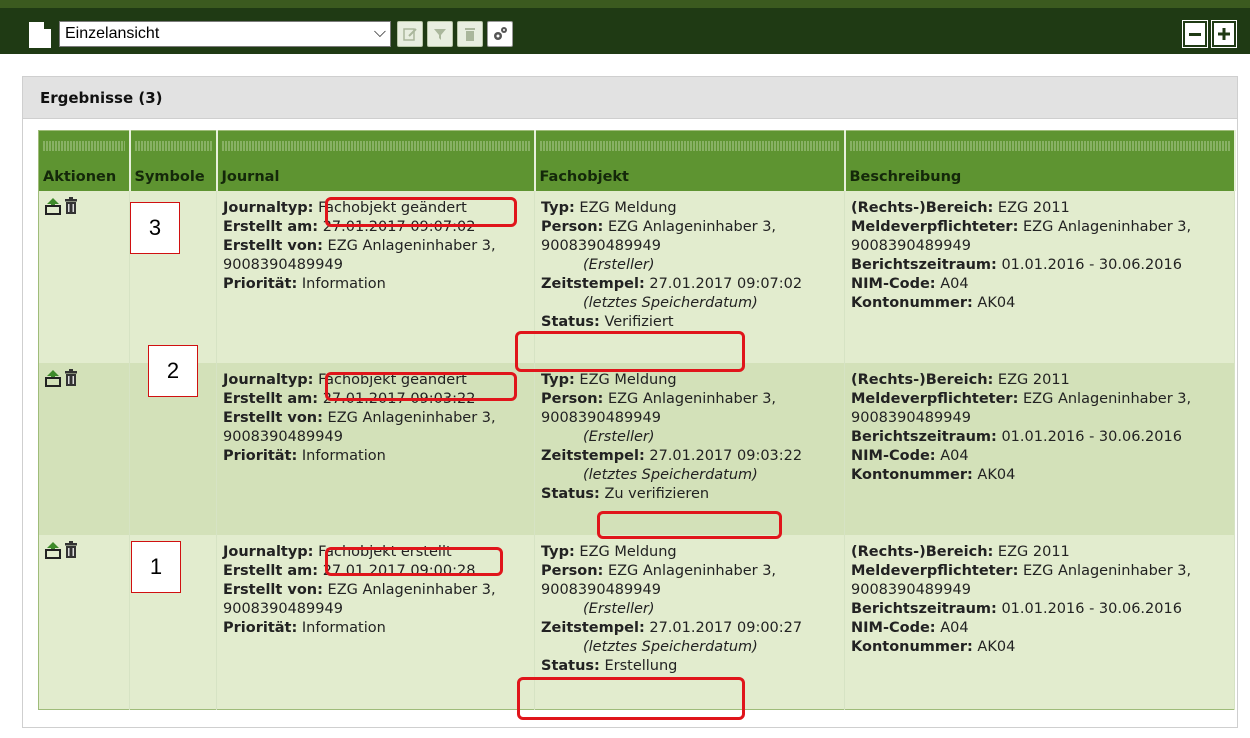 The height and width of the screenshot is (738, 1250). Describe the element at coordinates (112, 33) in the screenshot. I see `view-select-value: Einzelansicht` at that location.